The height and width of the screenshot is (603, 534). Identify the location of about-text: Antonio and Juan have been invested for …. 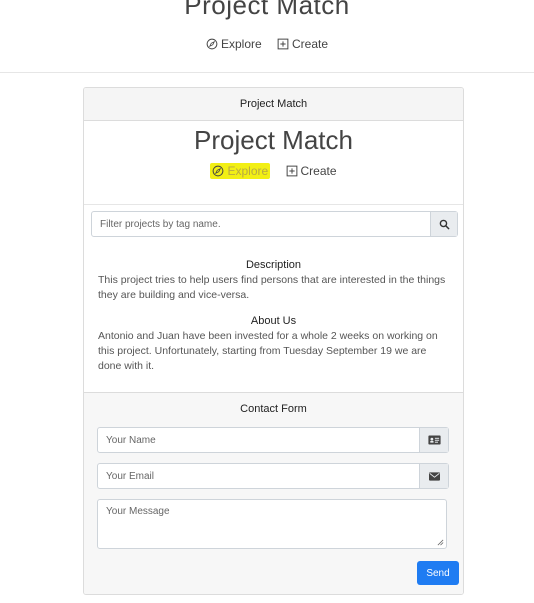
(268, 351).